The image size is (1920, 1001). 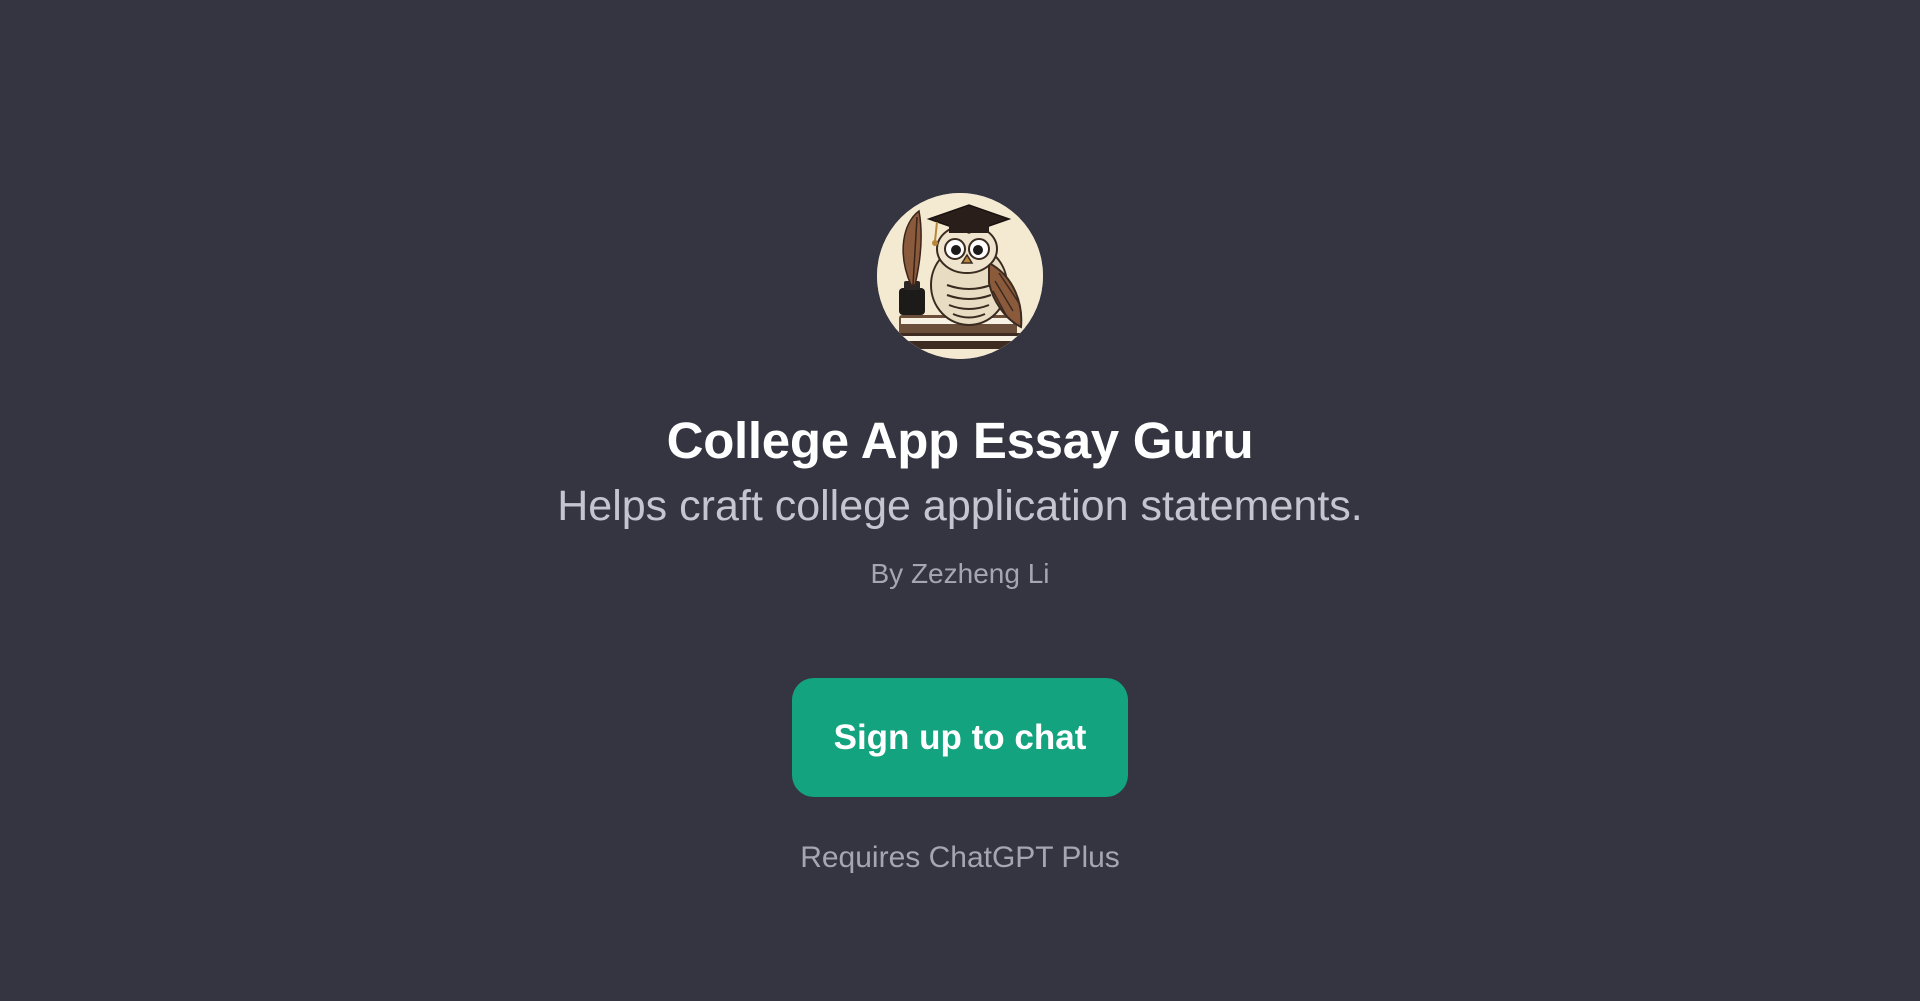 What do you see at coordinates (960, 857) in the screenshot?
I see `requirement-note: Requires ChatGPT Plus` at bounding box center [960, 857].